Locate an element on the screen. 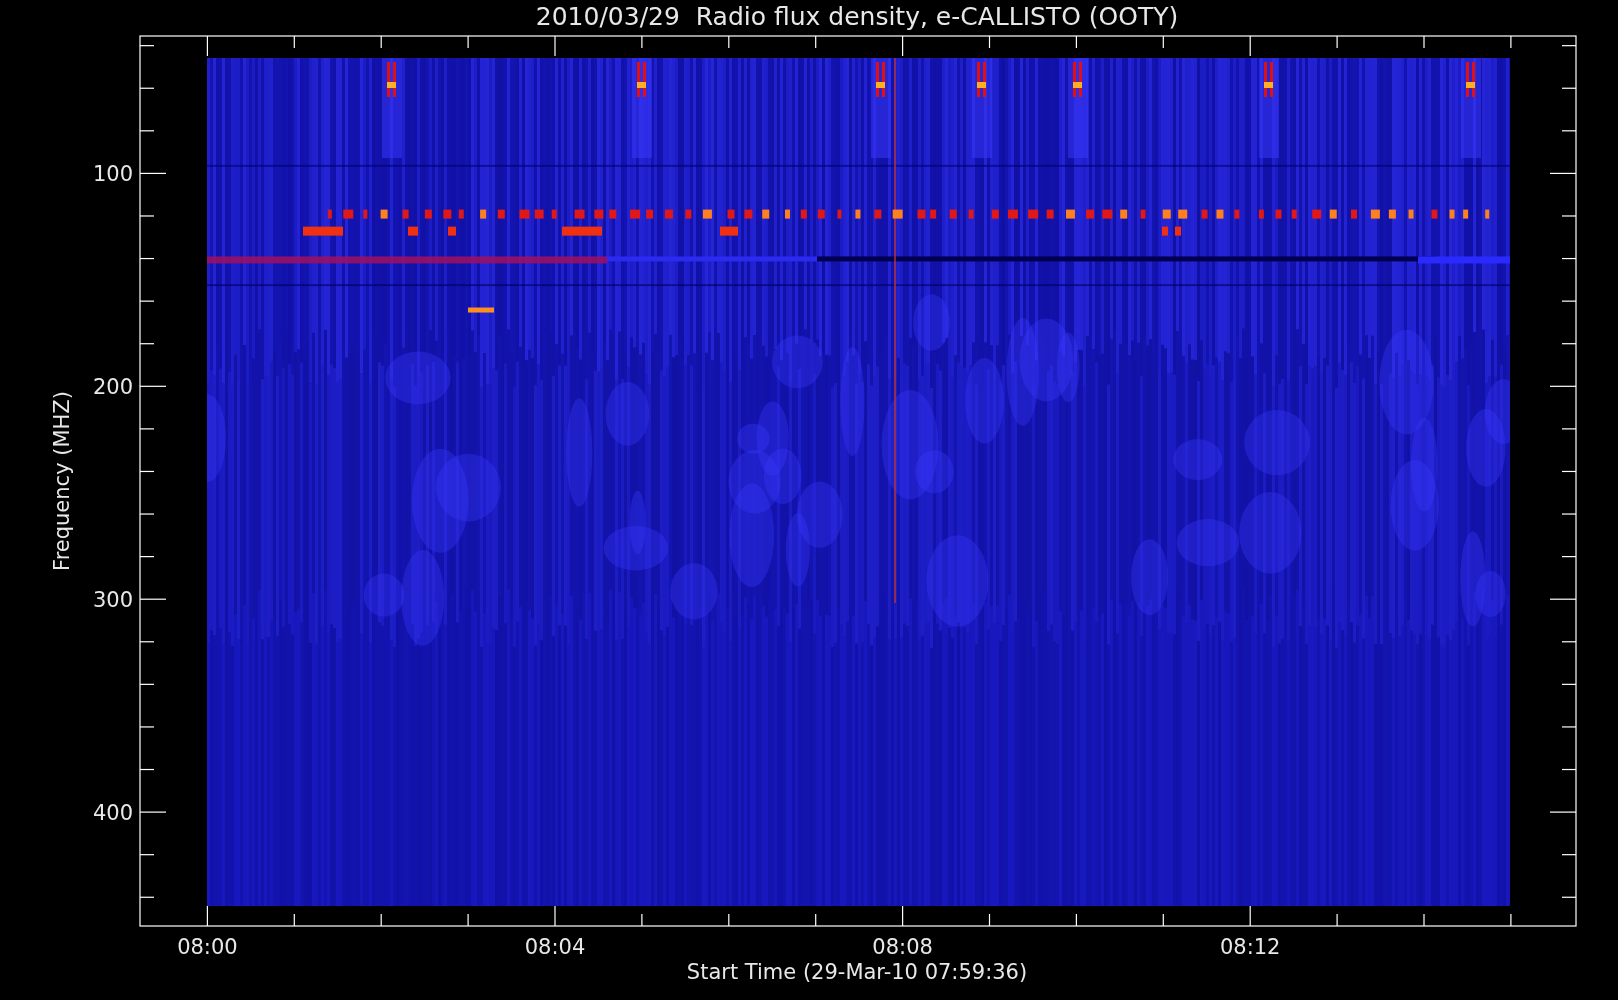 The width and height of the screenshot is (1618, 1000). y-tick-label: 300 is located at coordinates (112, 600).